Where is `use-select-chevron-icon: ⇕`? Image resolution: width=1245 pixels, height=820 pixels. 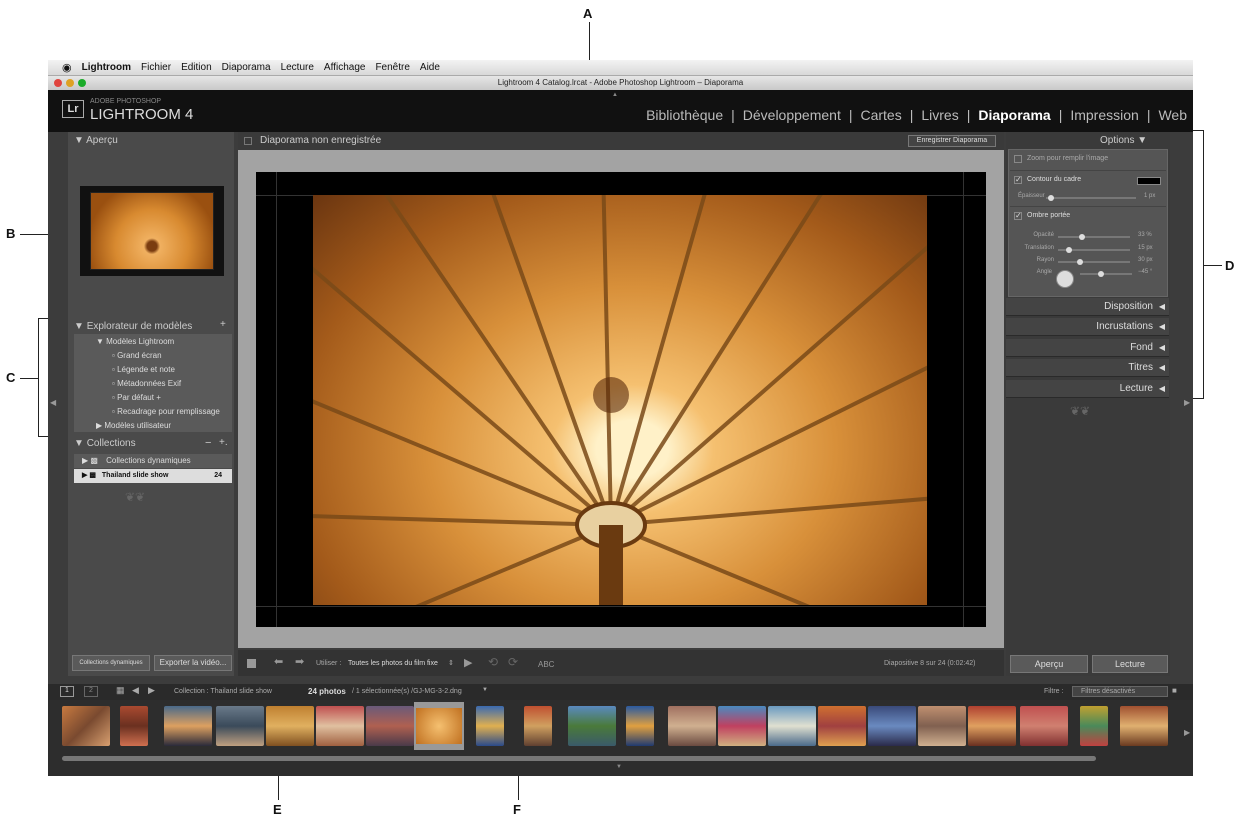 use-select-chevron-icon: ⇕ is located at coordinates (451, 663).